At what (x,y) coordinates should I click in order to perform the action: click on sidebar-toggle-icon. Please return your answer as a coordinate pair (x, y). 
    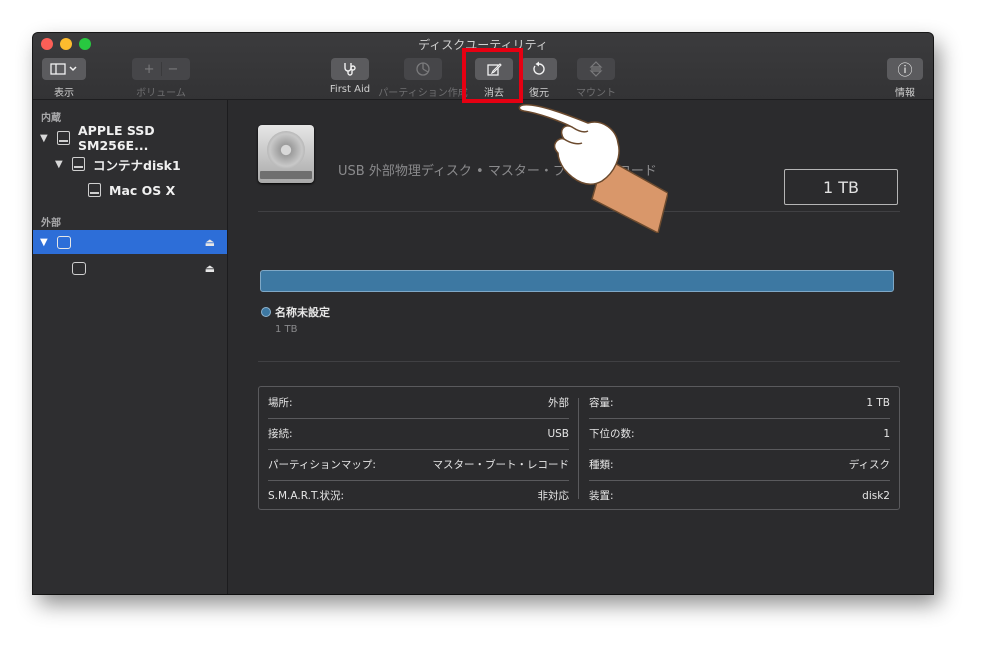
    Looking at the image, I should click on (63, 69).